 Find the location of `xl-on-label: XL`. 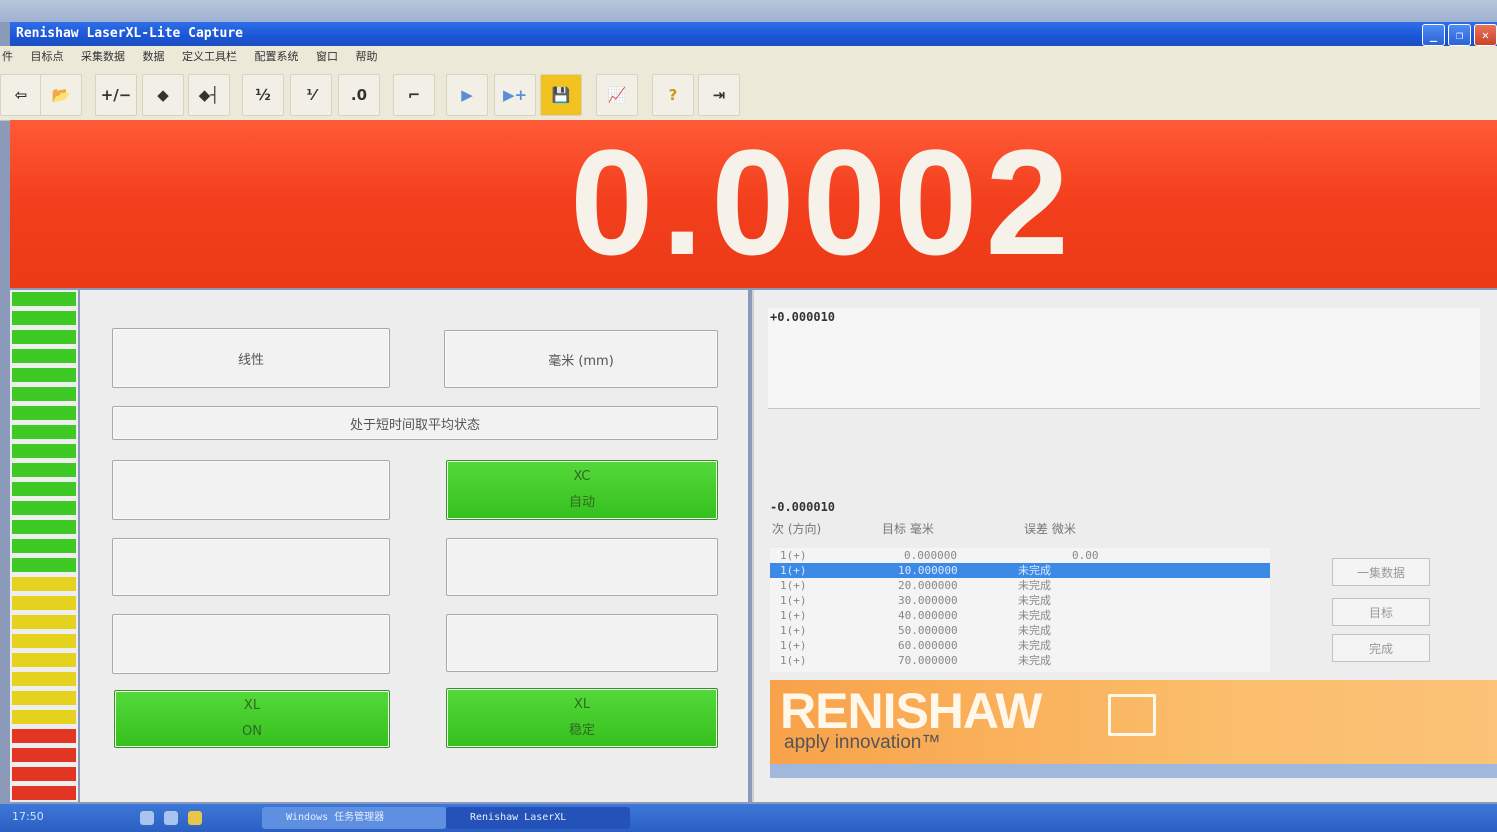

xl-on-label: XL is located at coordinates (252, 705).